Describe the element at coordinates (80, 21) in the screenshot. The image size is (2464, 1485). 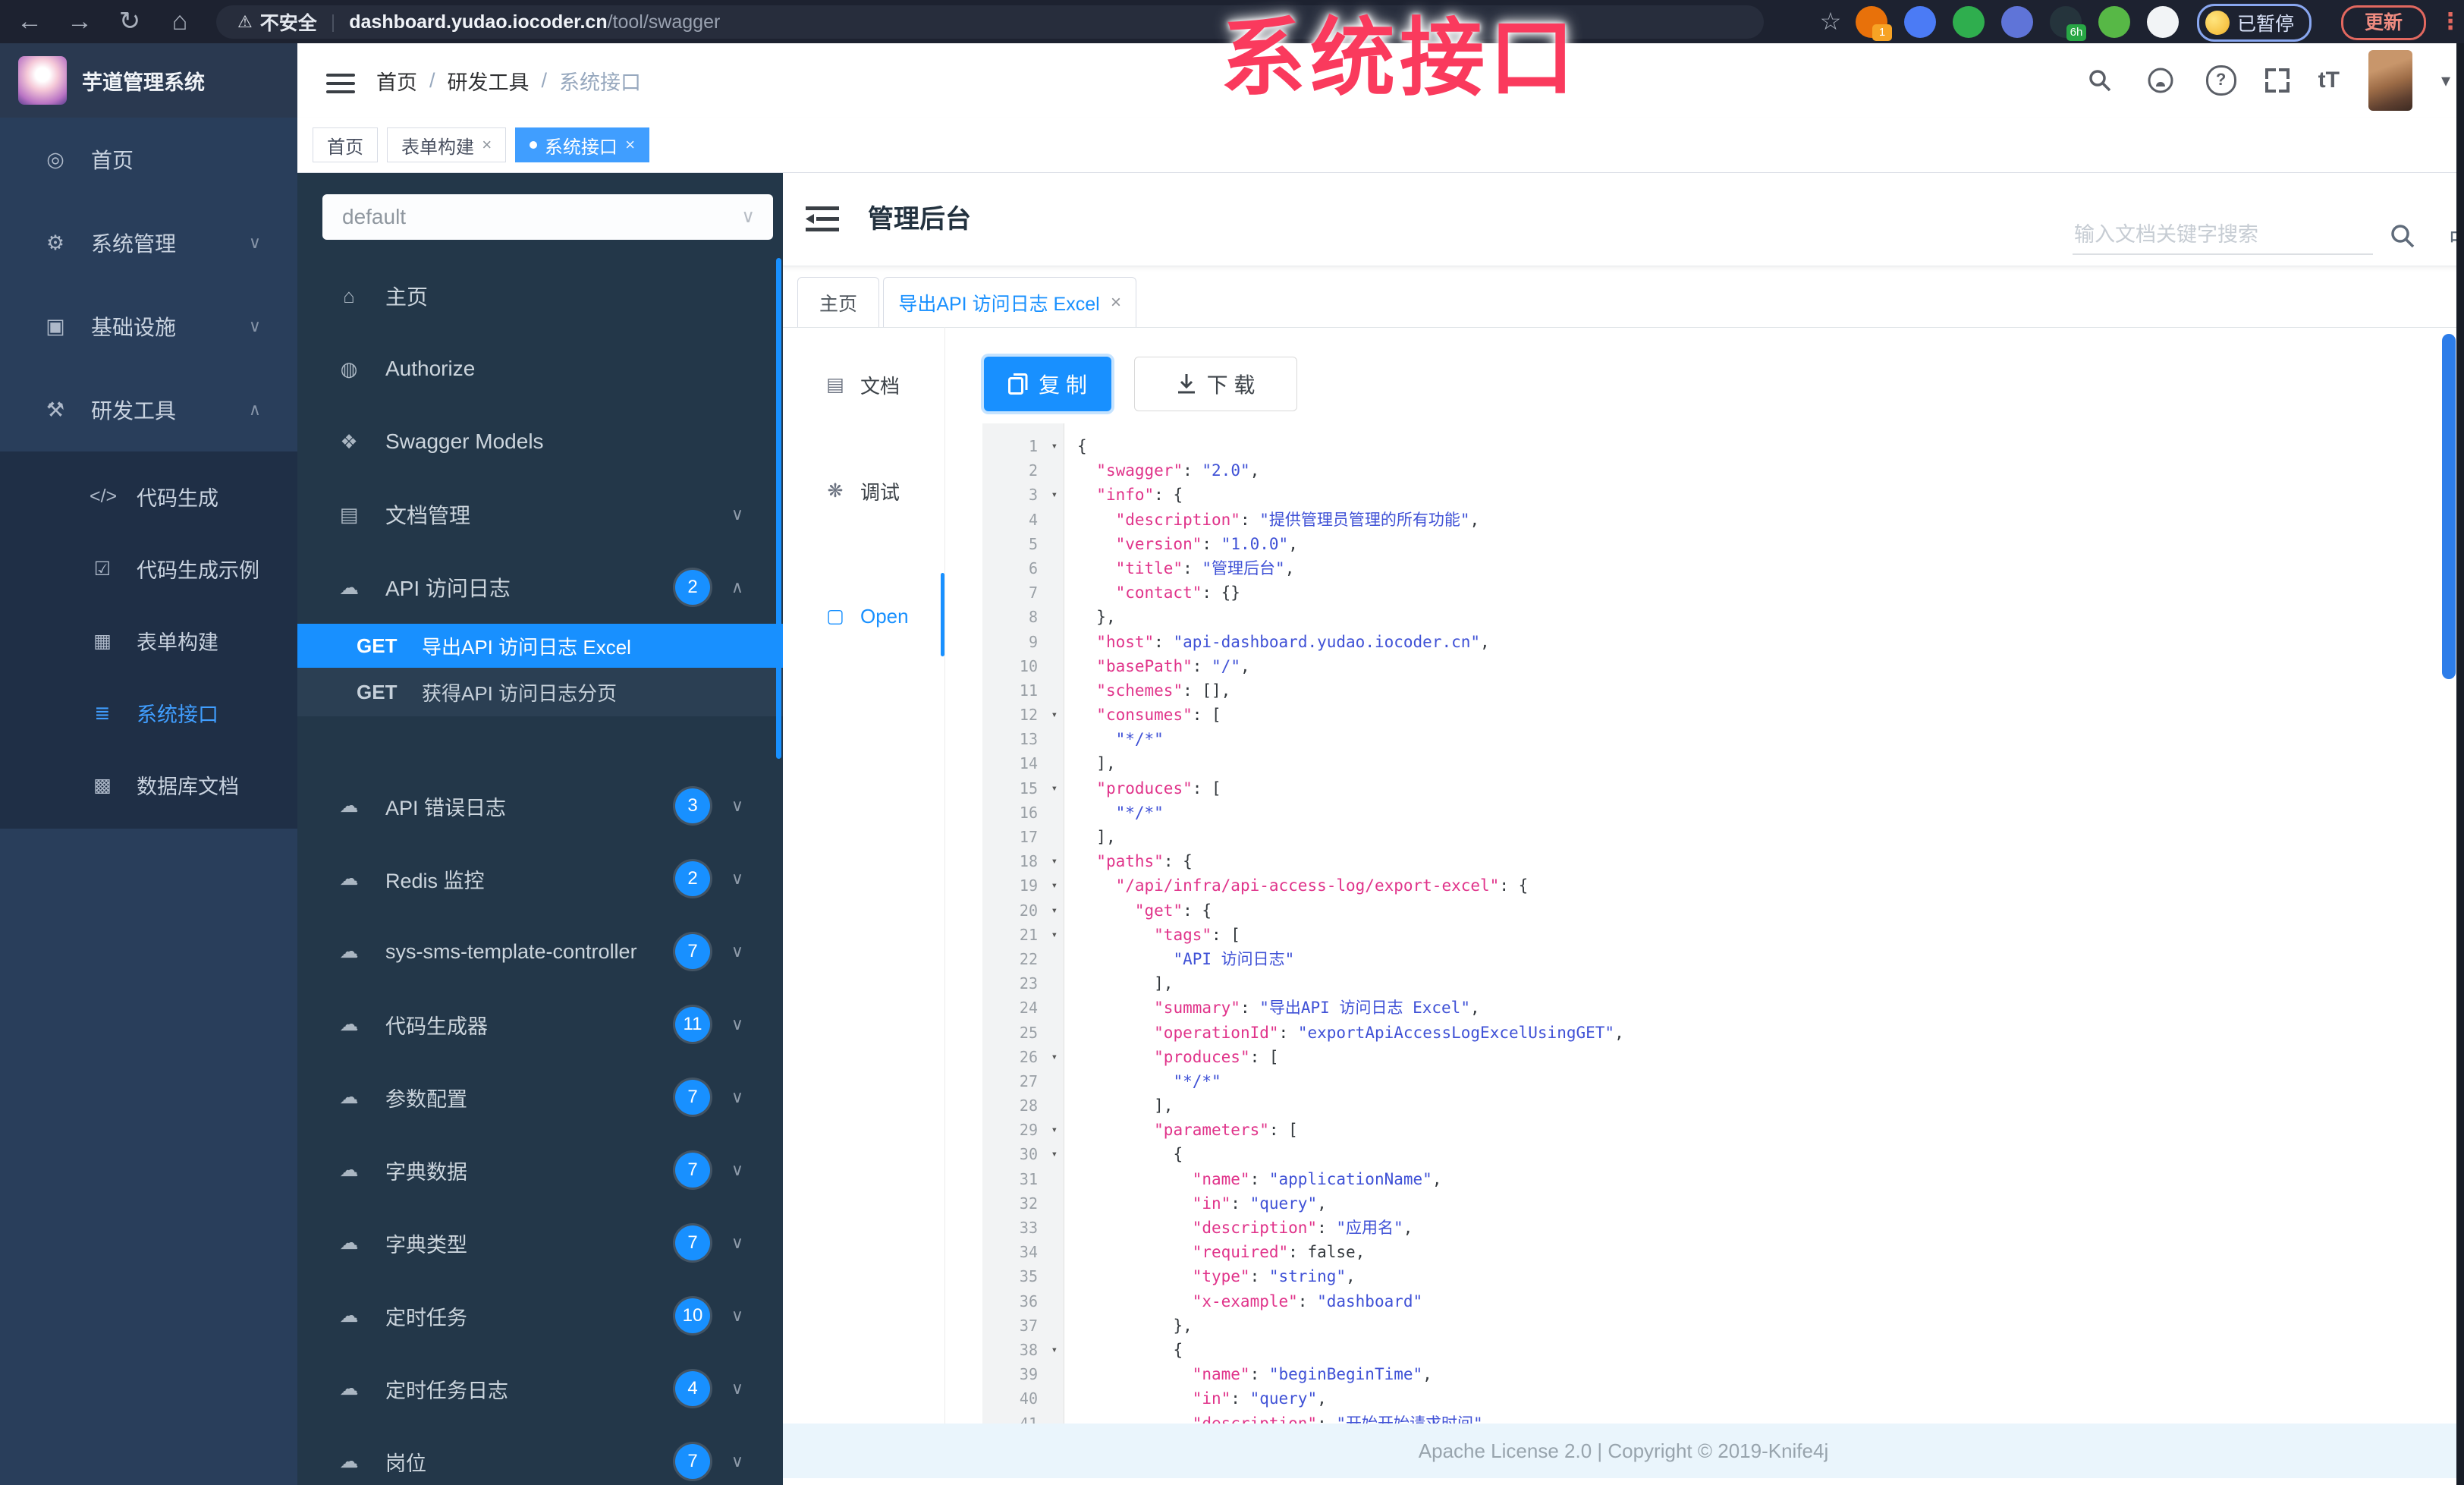
I see `browser-forward-icon: →` at that location.